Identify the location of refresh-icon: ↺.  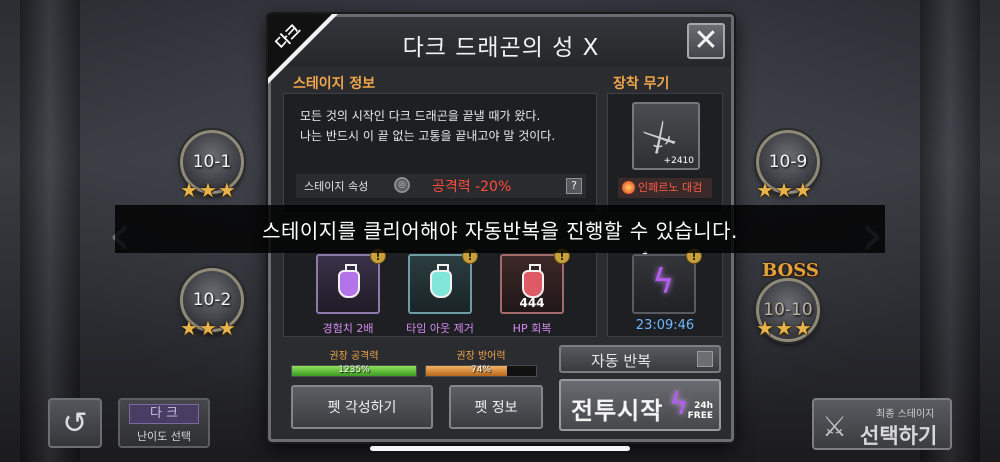
(75, 423).